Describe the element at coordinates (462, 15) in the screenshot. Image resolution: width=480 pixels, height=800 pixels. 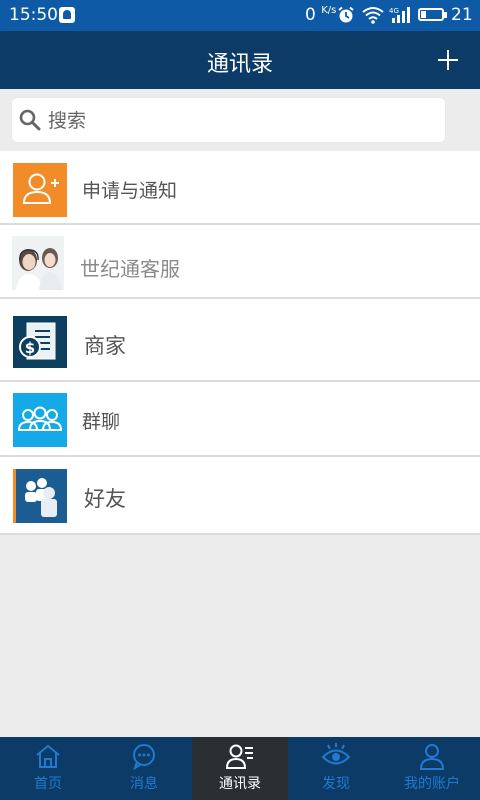
I see `battery-level: 21` at that location.